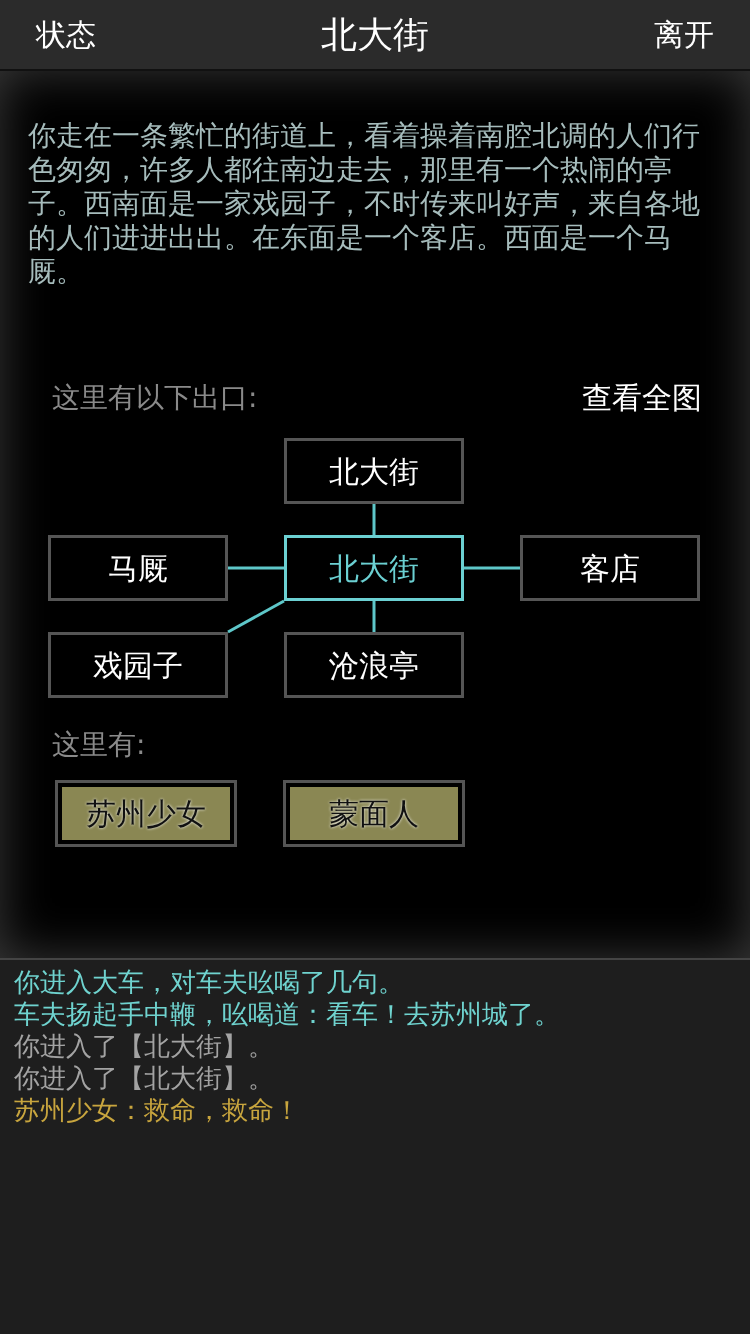 Image resolution: width=750 pixels, height=1334 pixels. I want to click on map-room: 沧浪亭, so click(374, 665).